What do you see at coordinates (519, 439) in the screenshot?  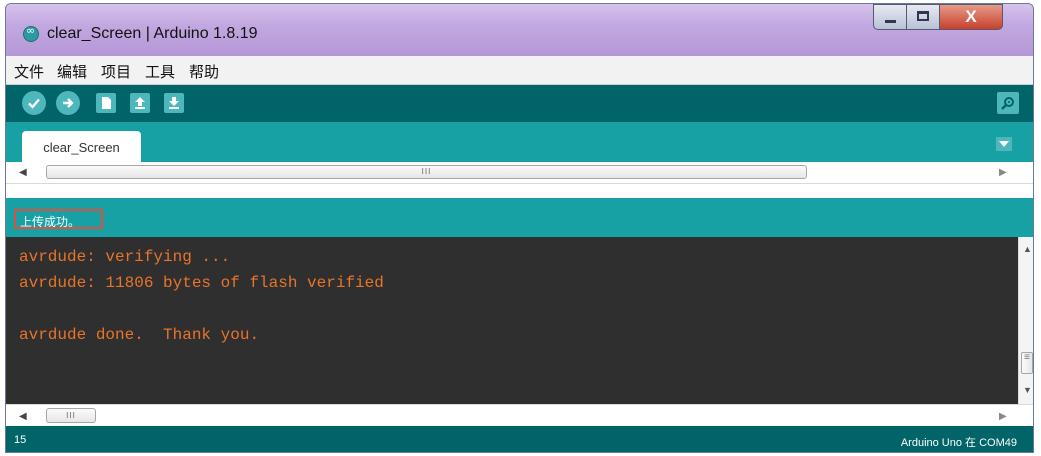 I see `footer-bar: 15 Arduino Uno 在 COM49` at bounding box center [519, 439].